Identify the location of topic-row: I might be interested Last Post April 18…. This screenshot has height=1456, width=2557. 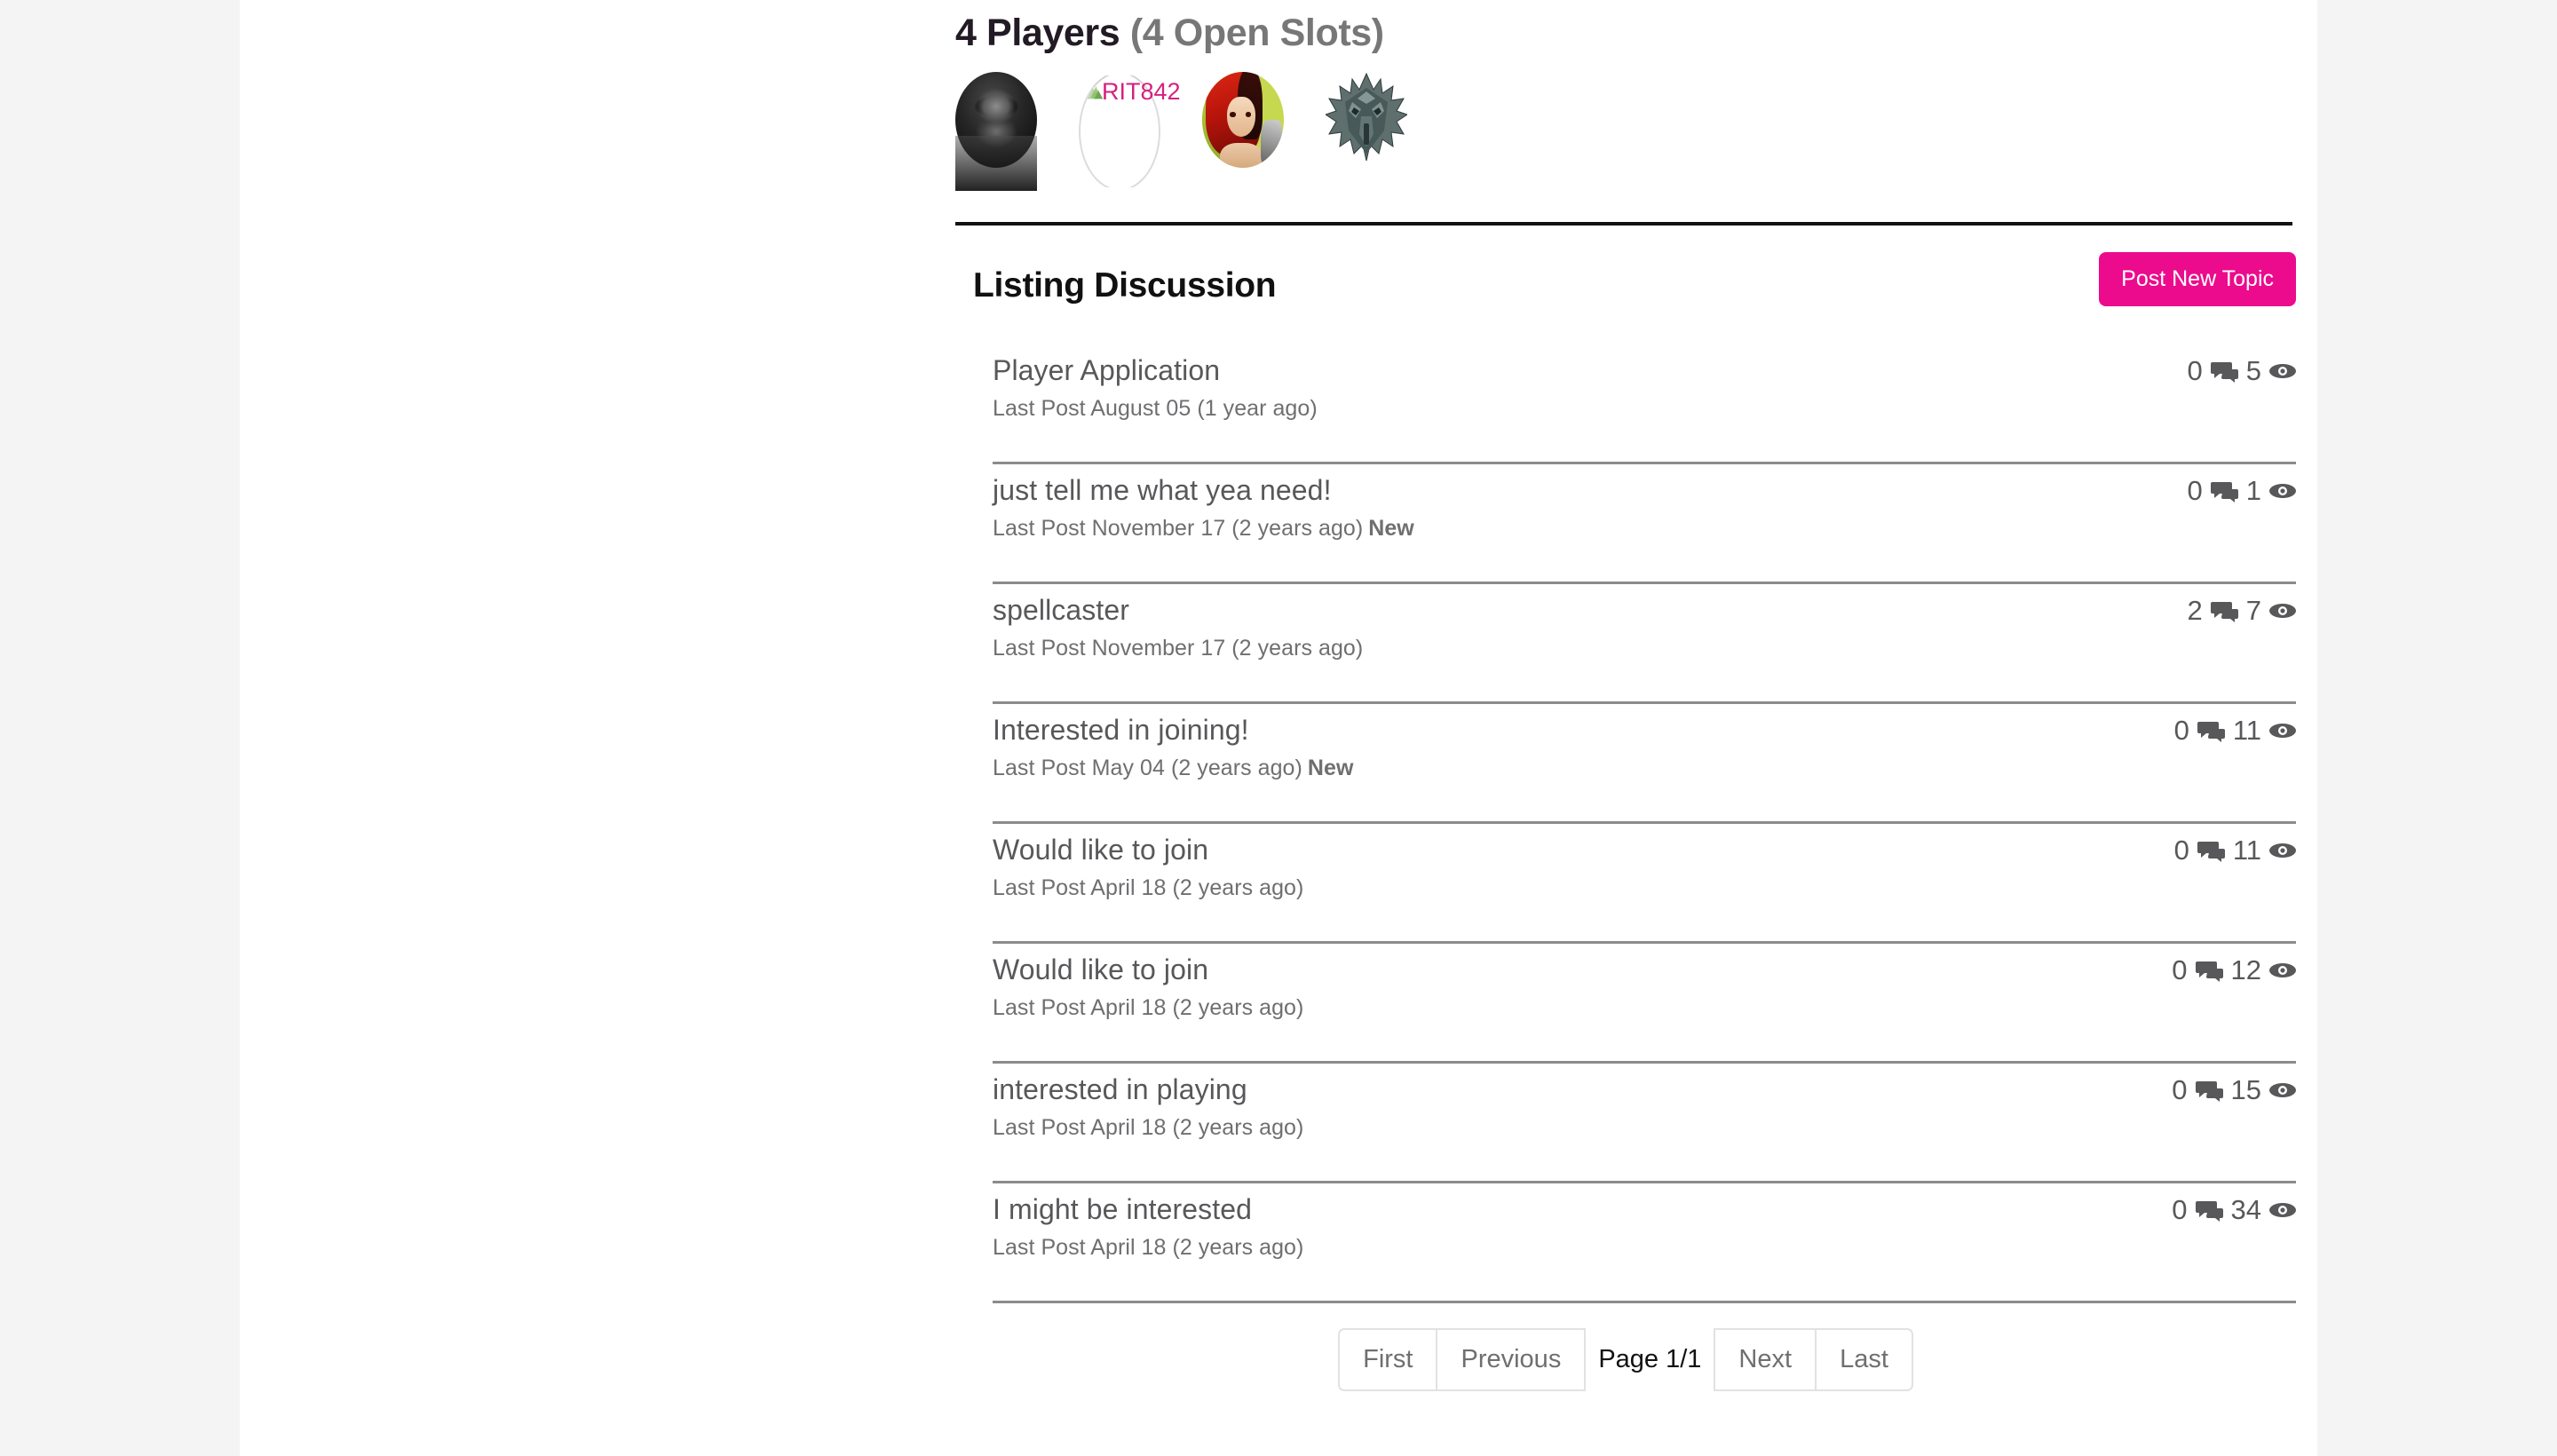
(1644, 1243).